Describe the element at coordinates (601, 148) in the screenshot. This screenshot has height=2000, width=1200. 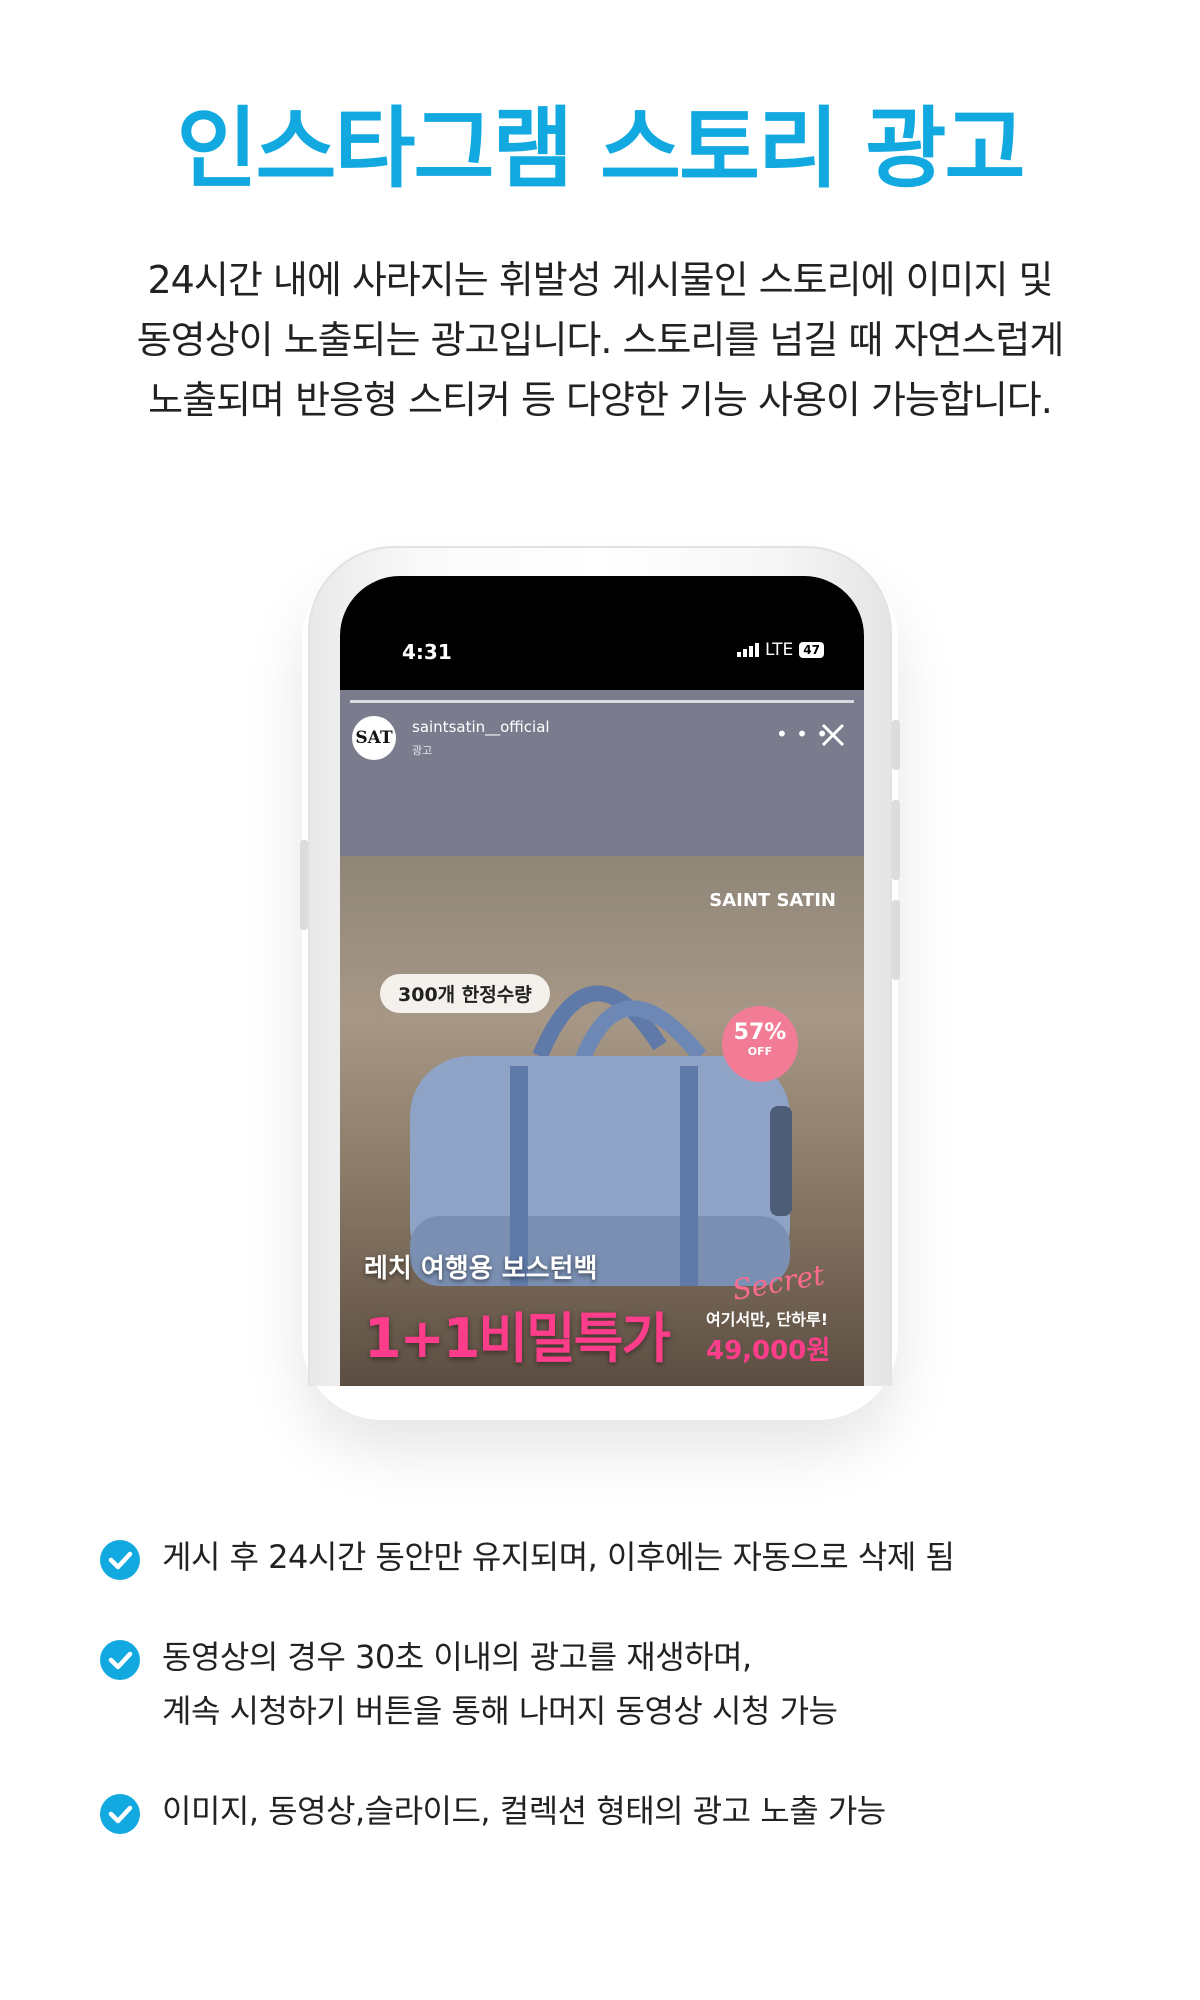
I see `page-title: 인스타그램 스토리 광고` at that location.